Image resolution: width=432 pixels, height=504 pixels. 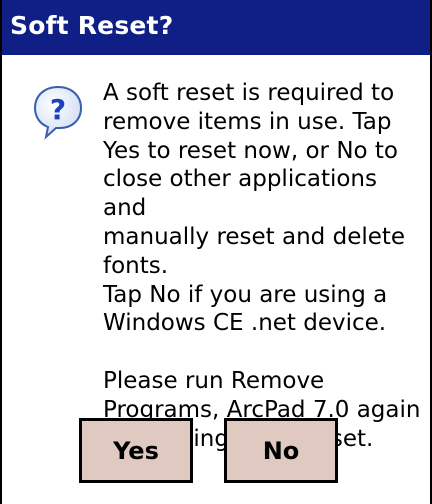 I want to click on no-button-label: No, so click(x=281, y=450).